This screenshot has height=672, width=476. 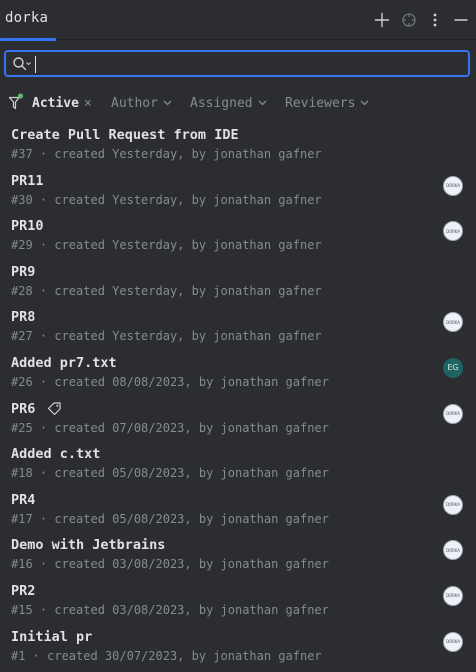 I want to click on filter-icon, so click(x=16, y=102).